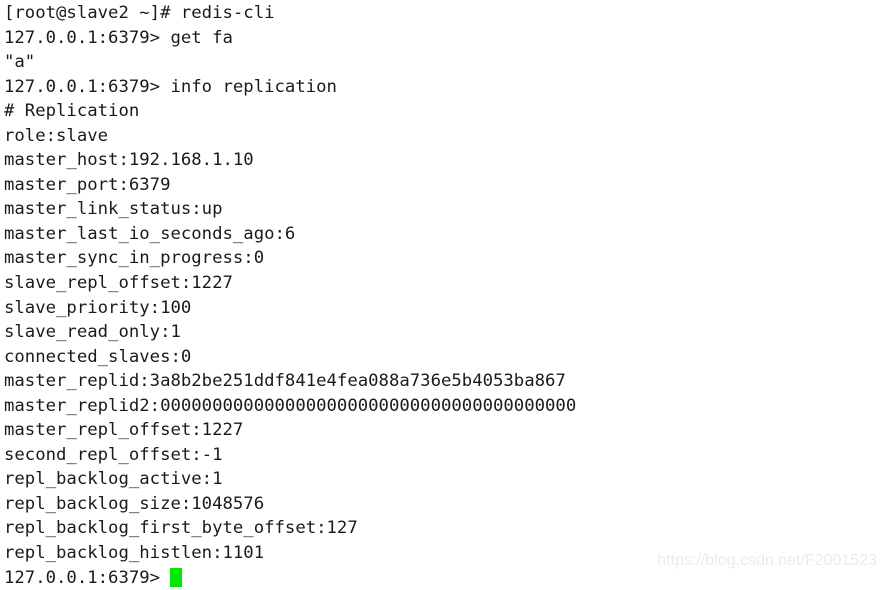  I want to click on terminal-line: 127.0.0.1:6379> get fa, so click(118, 37).